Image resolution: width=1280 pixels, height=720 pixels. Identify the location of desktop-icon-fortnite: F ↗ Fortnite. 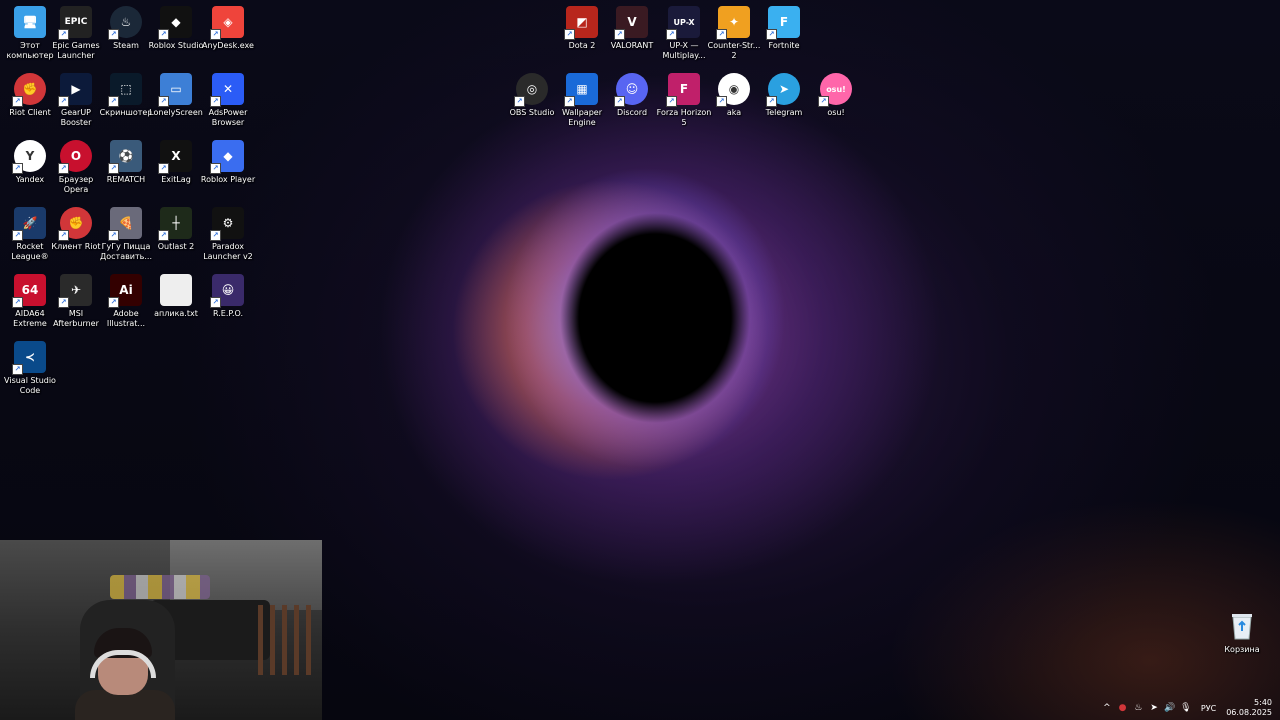
(784, 28).